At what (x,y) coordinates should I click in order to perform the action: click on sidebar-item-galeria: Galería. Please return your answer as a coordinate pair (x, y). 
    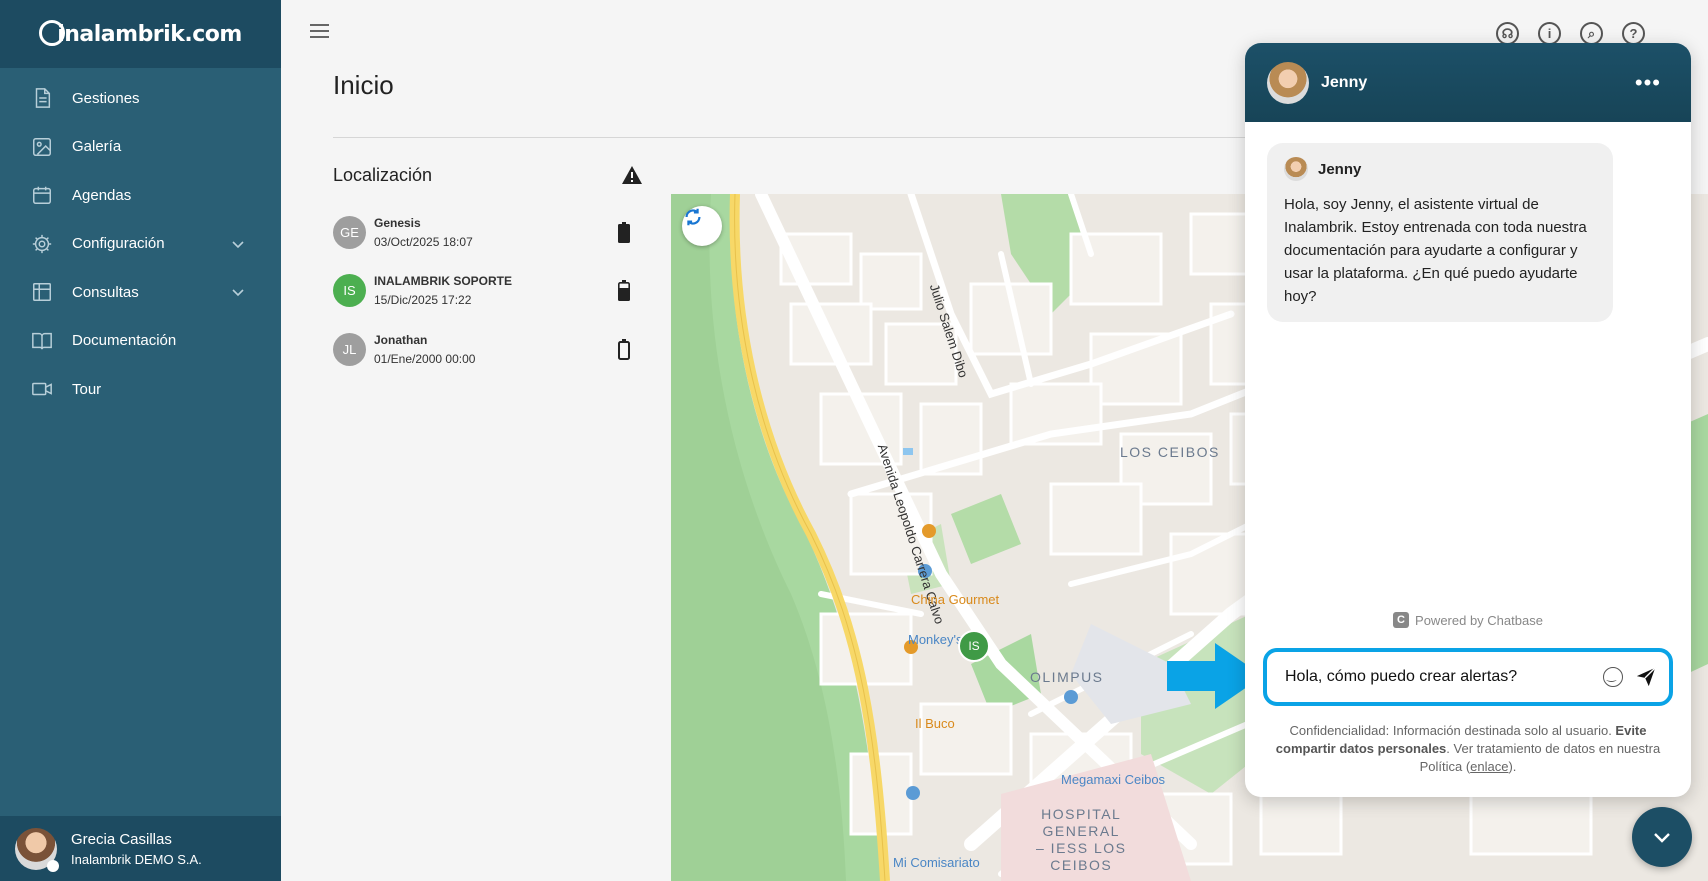
    Looking at the image, I should click on (140, 147).